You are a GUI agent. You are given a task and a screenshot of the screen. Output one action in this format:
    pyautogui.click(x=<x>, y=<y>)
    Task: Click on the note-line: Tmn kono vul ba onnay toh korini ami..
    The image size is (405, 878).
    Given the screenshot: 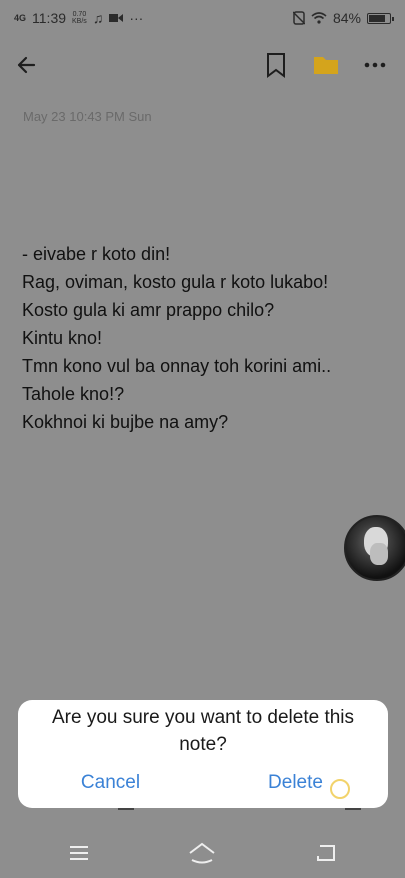 What is the action you would take?
    pyautogui.click(x=177, y=366)
    